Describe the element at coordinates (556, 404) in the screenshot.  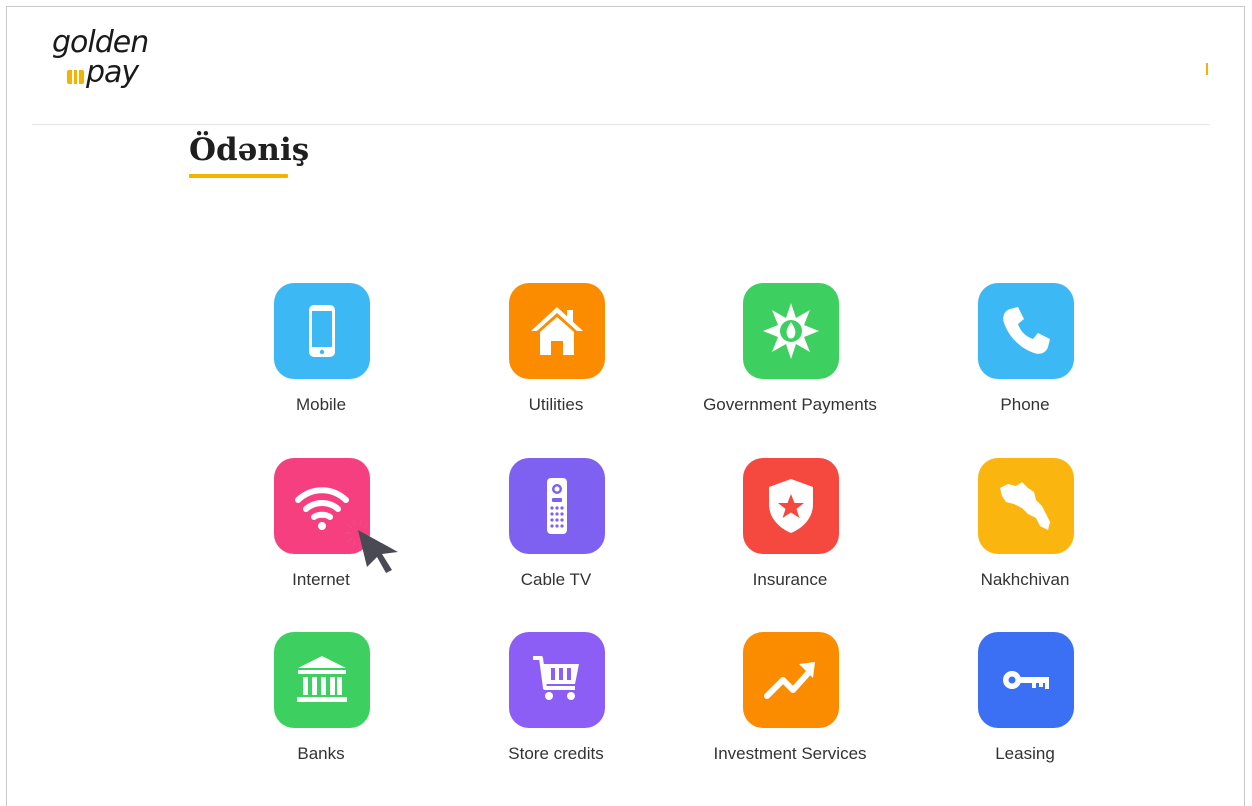
I see `category-label: Utilities` at that location.